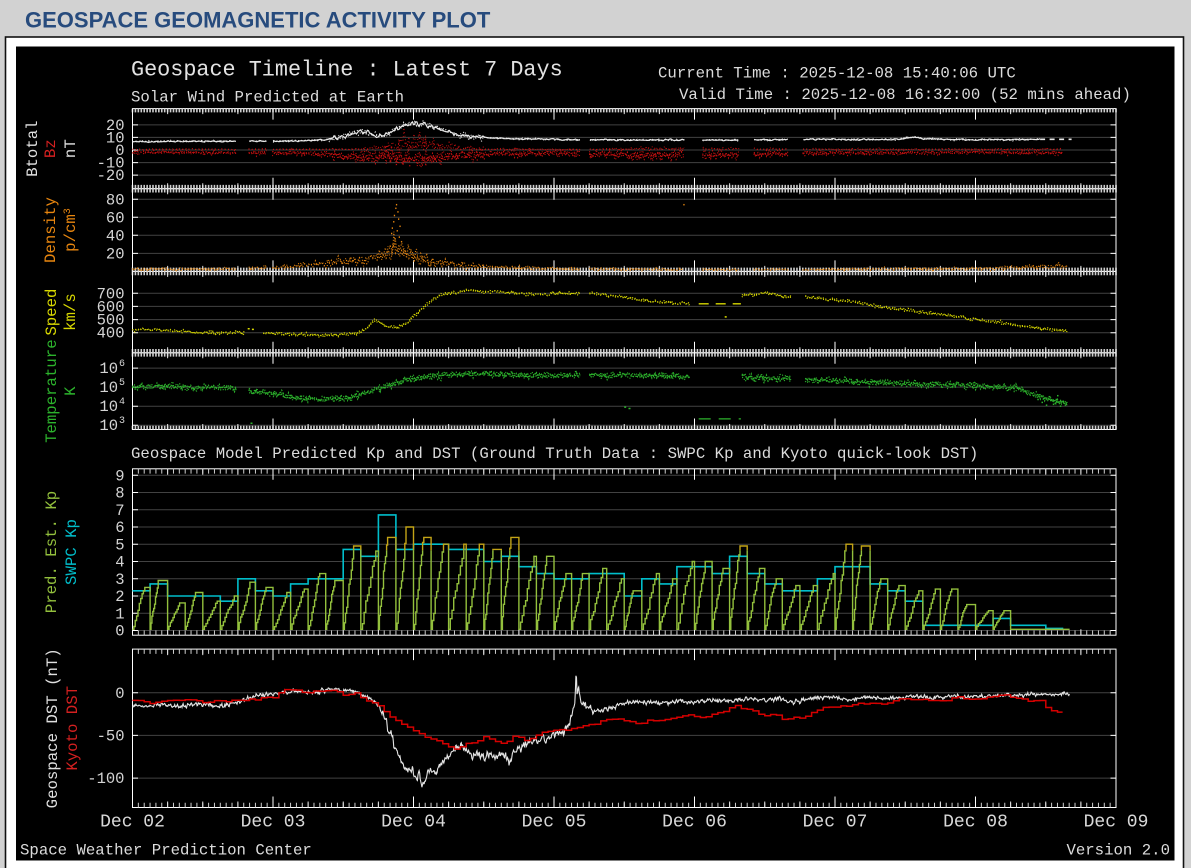 The width and height of the screenshot is (1191, 868). I want to click on svg-text: Bz, so click(51, 148).